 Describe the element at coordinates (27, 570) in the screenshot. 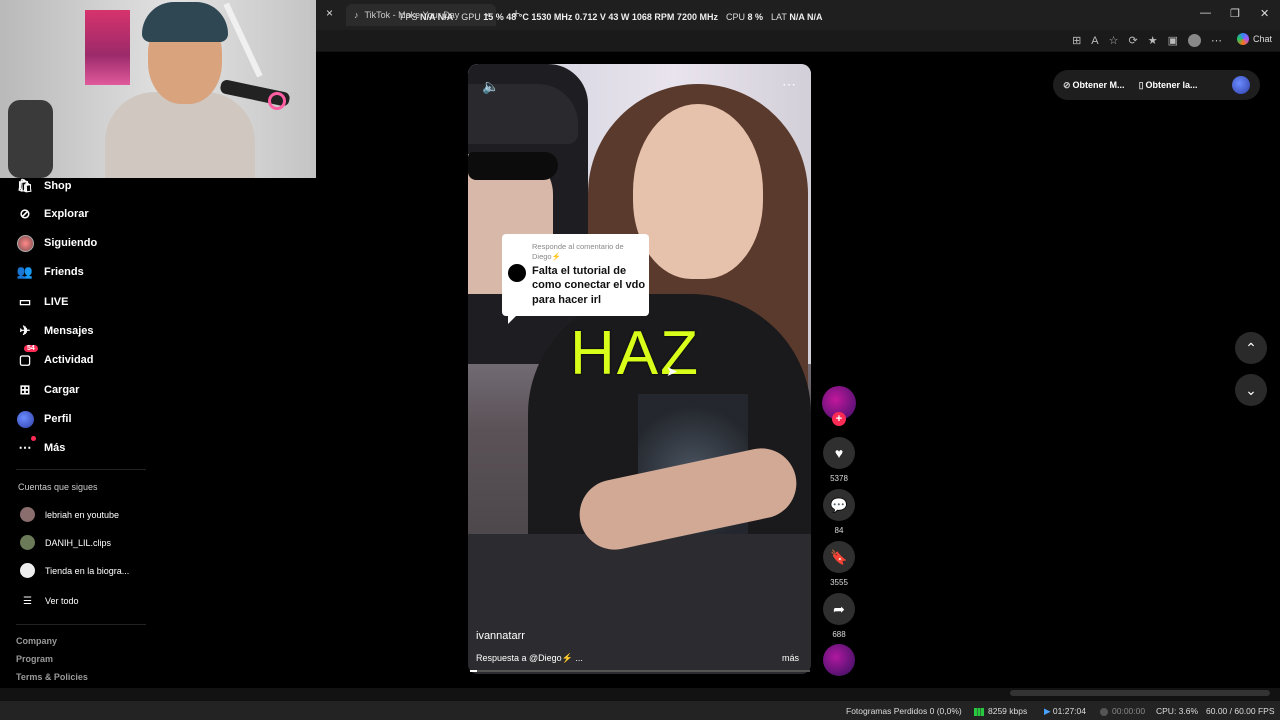

I see `account-avatar` at that location.